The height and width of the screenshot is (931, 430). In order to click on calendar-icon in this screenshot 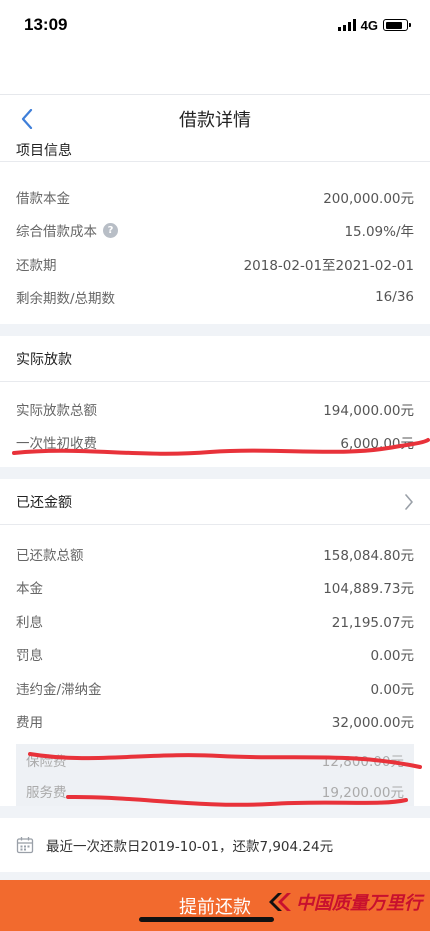, I will do `click(25, 845)`.